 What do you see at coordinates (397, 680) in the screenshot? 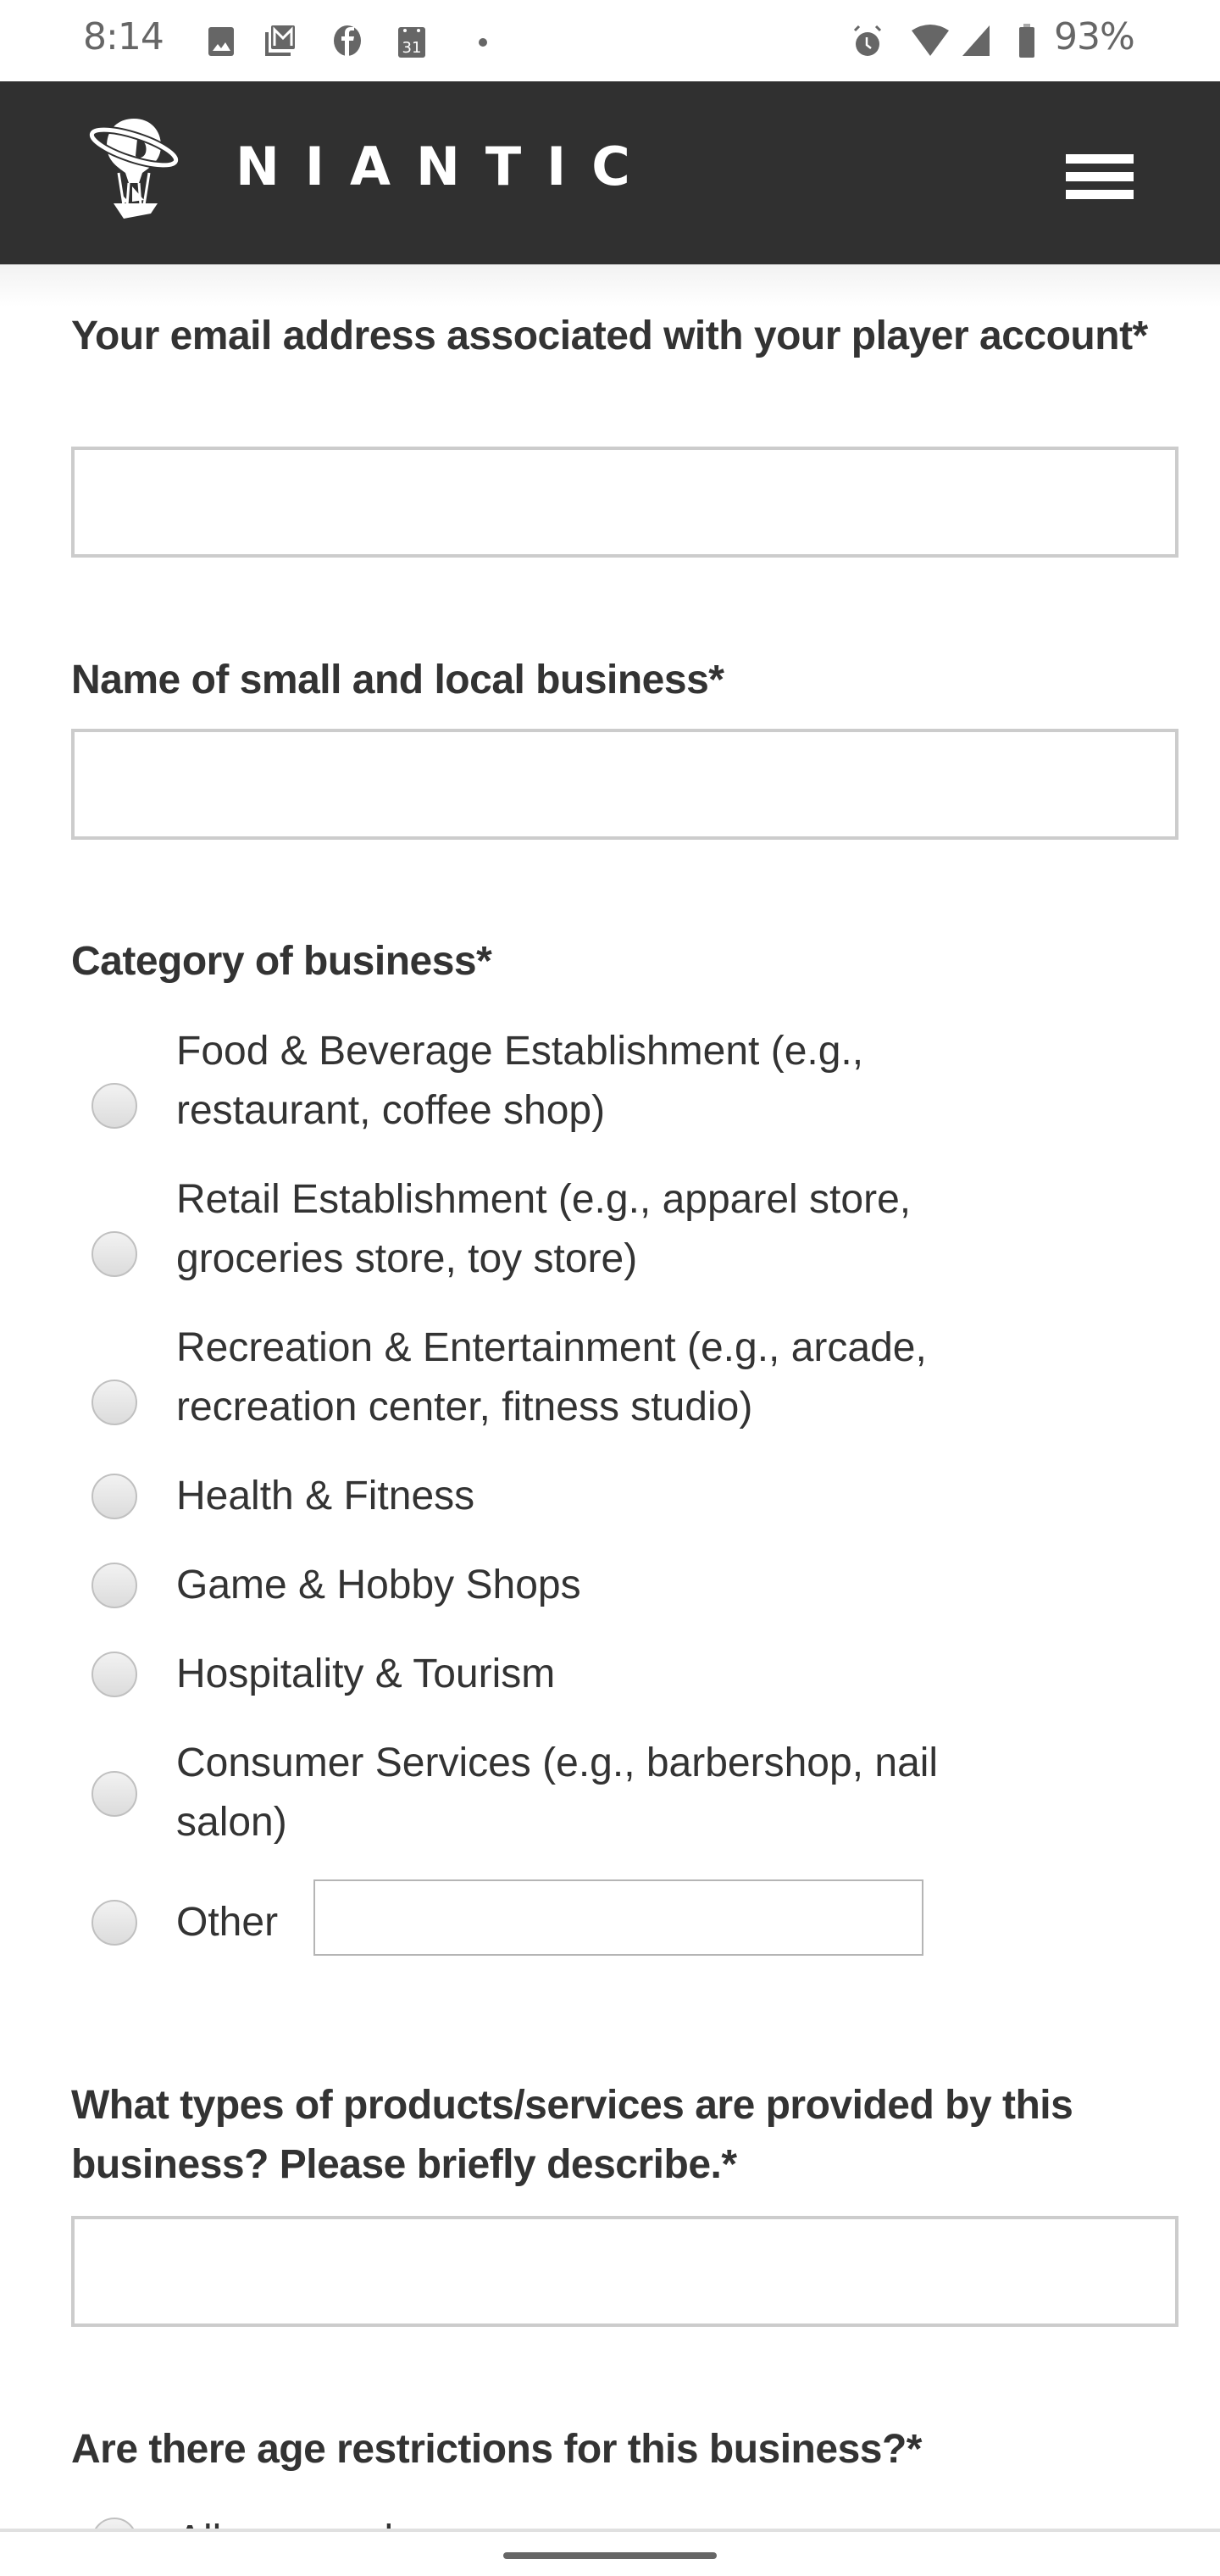
I see `business-name-label: Name of small and local business*` at bounding box center [397, 680].